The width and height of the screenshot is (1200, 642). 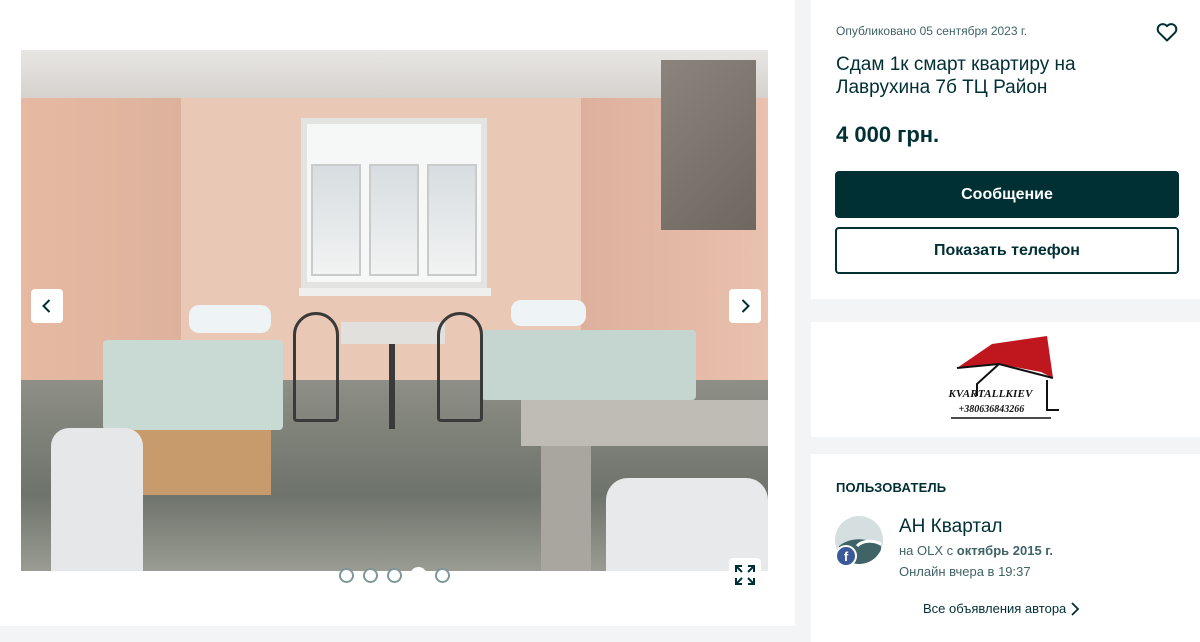 I want to click on all-ads-label: Все объявления автора, so click(x=995, y=608).